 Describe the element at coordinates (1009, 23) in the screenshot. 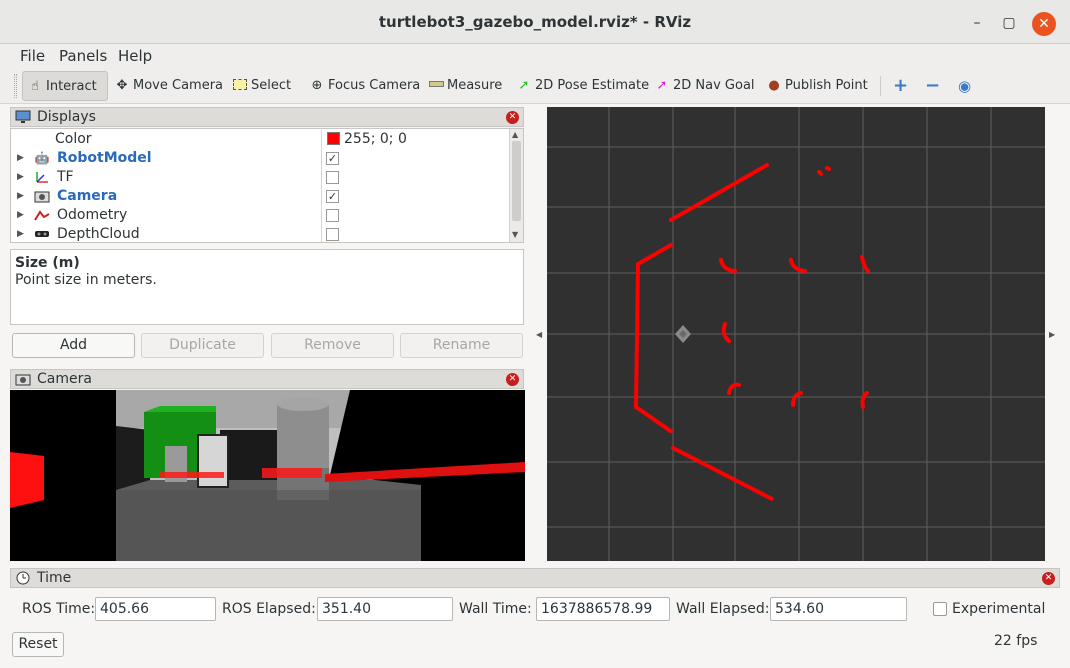

I see `maximize-button: ▢` at that location.